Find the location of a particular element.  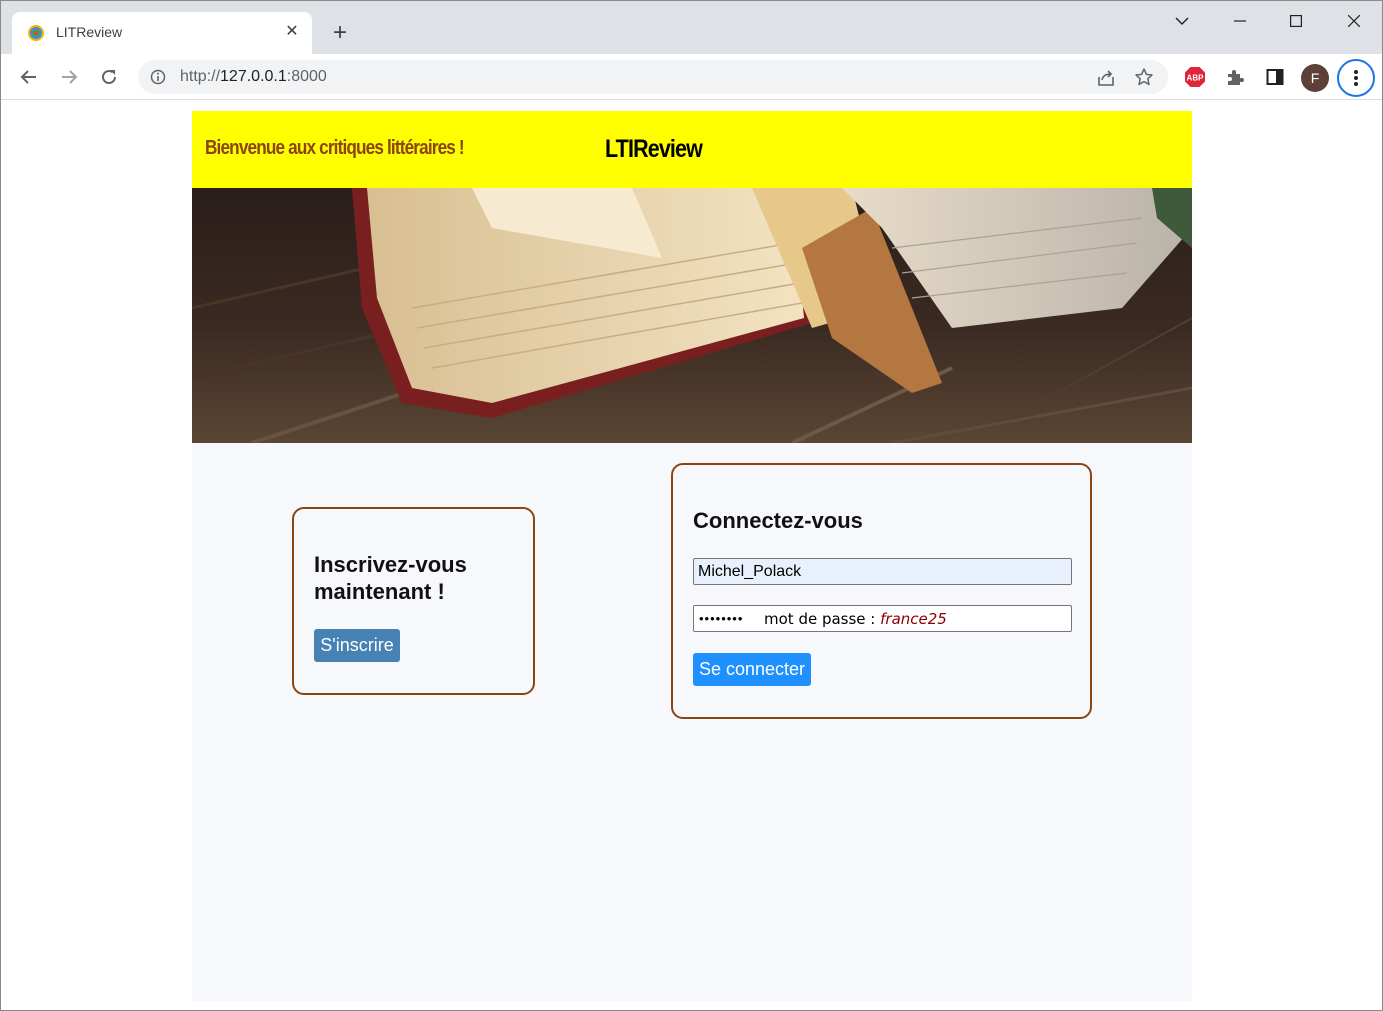

tab-strip: LITReview ✕ + is located at coordinates (691, 27).